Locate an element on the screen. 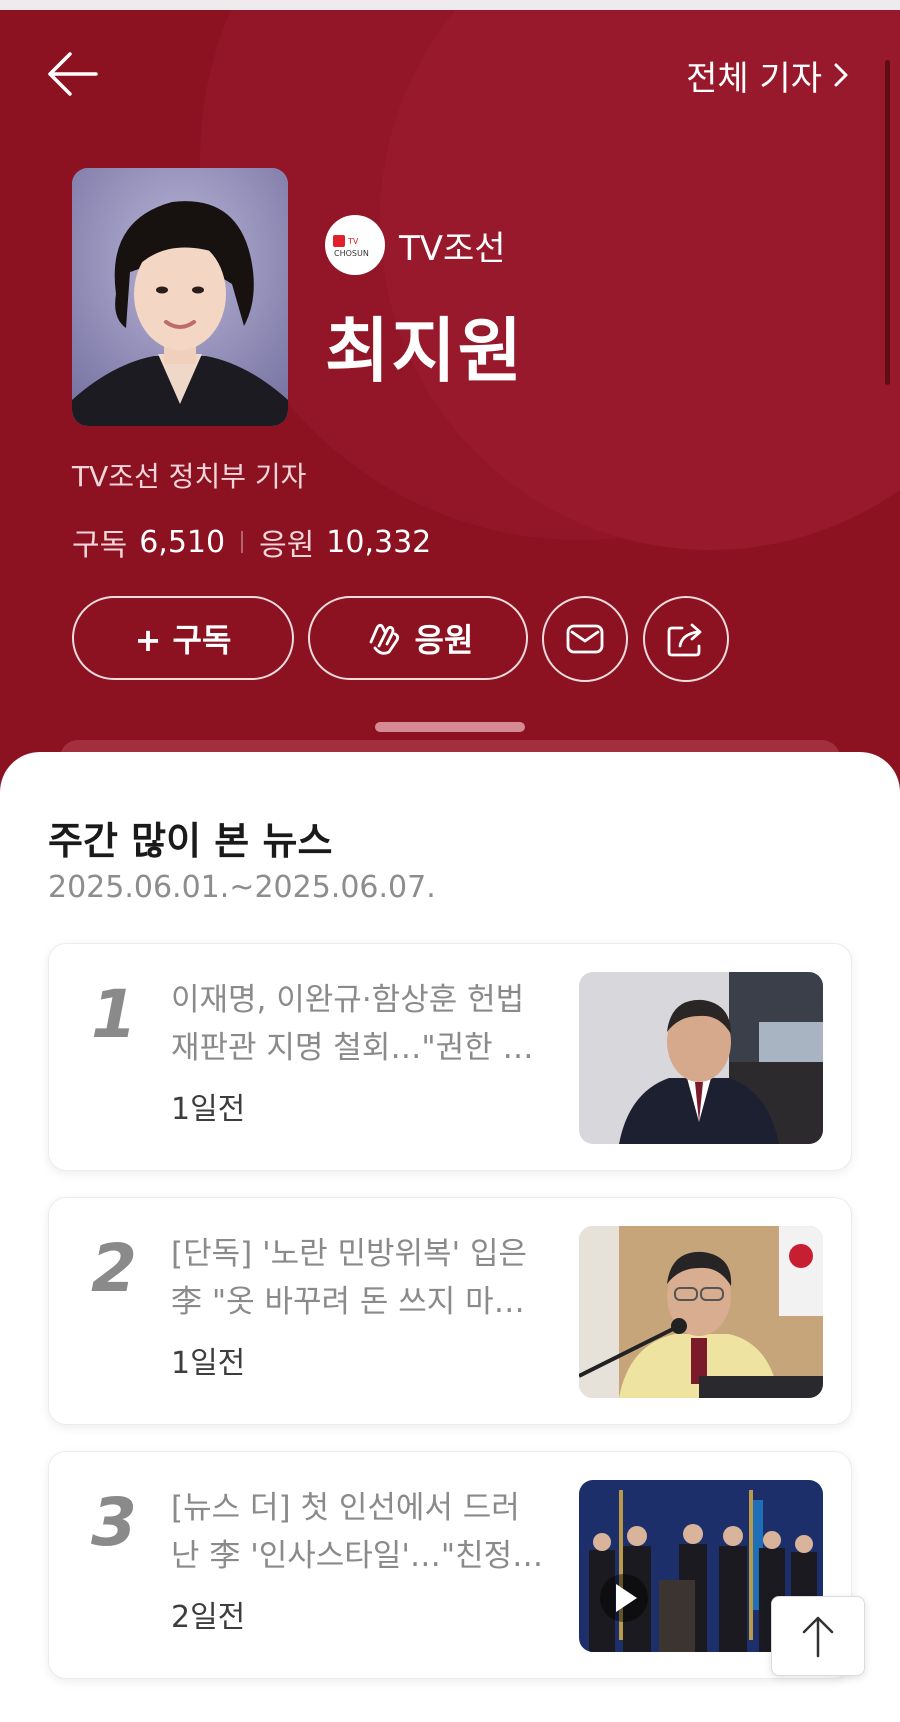 This screenshot has width=900, height=1722. reporter-stats: 구독 6,510 응원 10,332 is located at coordinates (251, 542).